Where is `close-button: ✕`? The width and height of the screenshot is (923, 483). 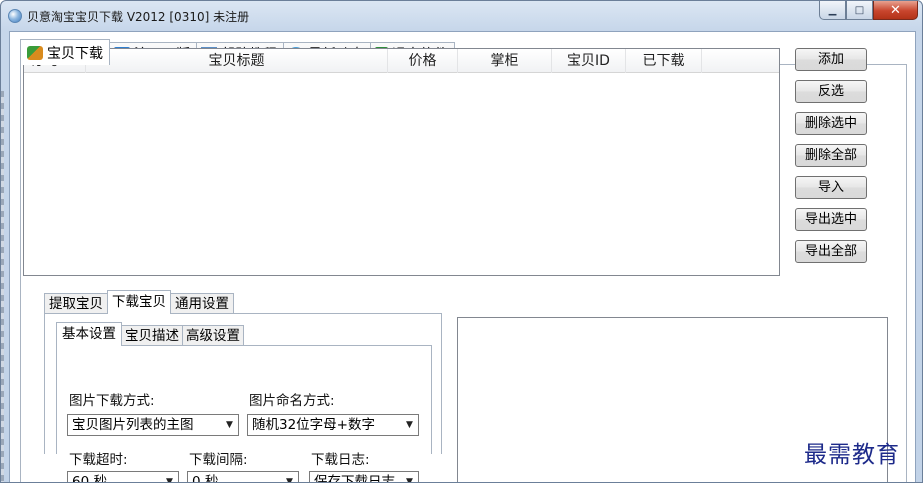 close-button: ✕ is located at coordinates (895, 10).